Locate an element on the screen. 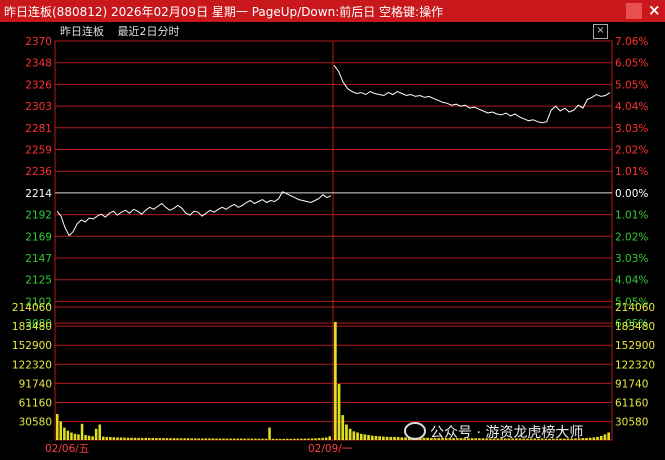  pct-tick-label: 4.04% is located at coordinates (631, 107).